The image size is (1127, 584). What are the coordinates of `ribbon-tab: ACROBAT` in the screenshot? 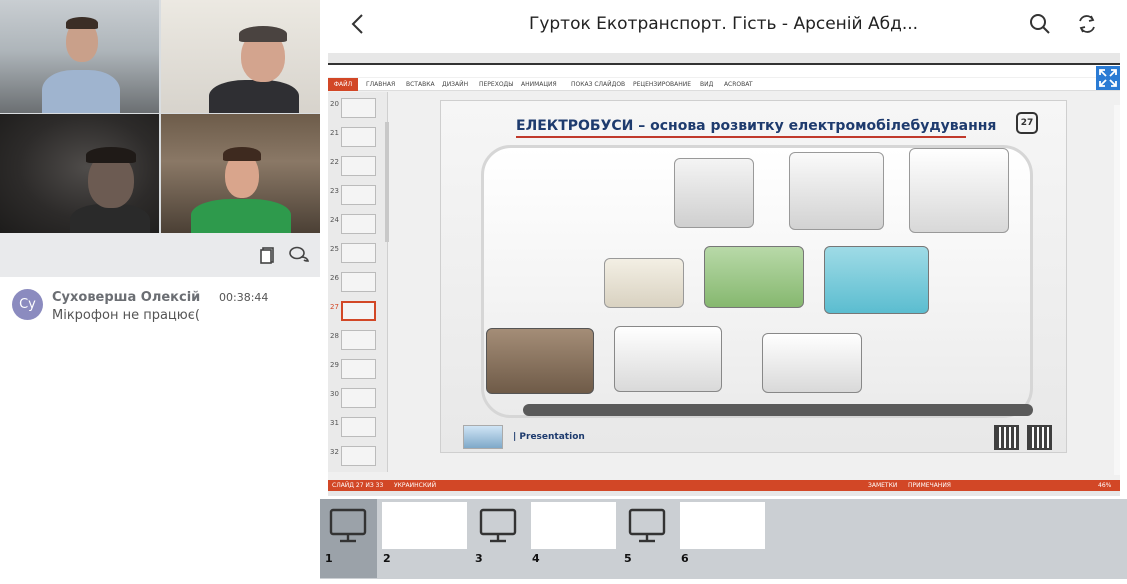 It's located at (738, 84).